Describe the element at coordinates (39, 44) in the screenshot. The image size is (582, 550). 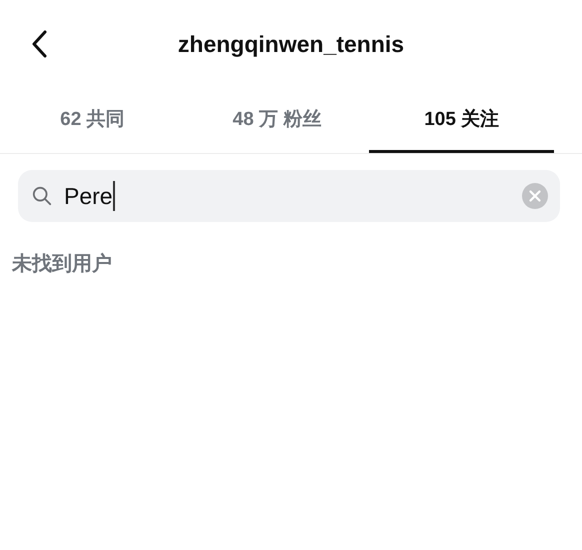
I see `back-icon` at that location.